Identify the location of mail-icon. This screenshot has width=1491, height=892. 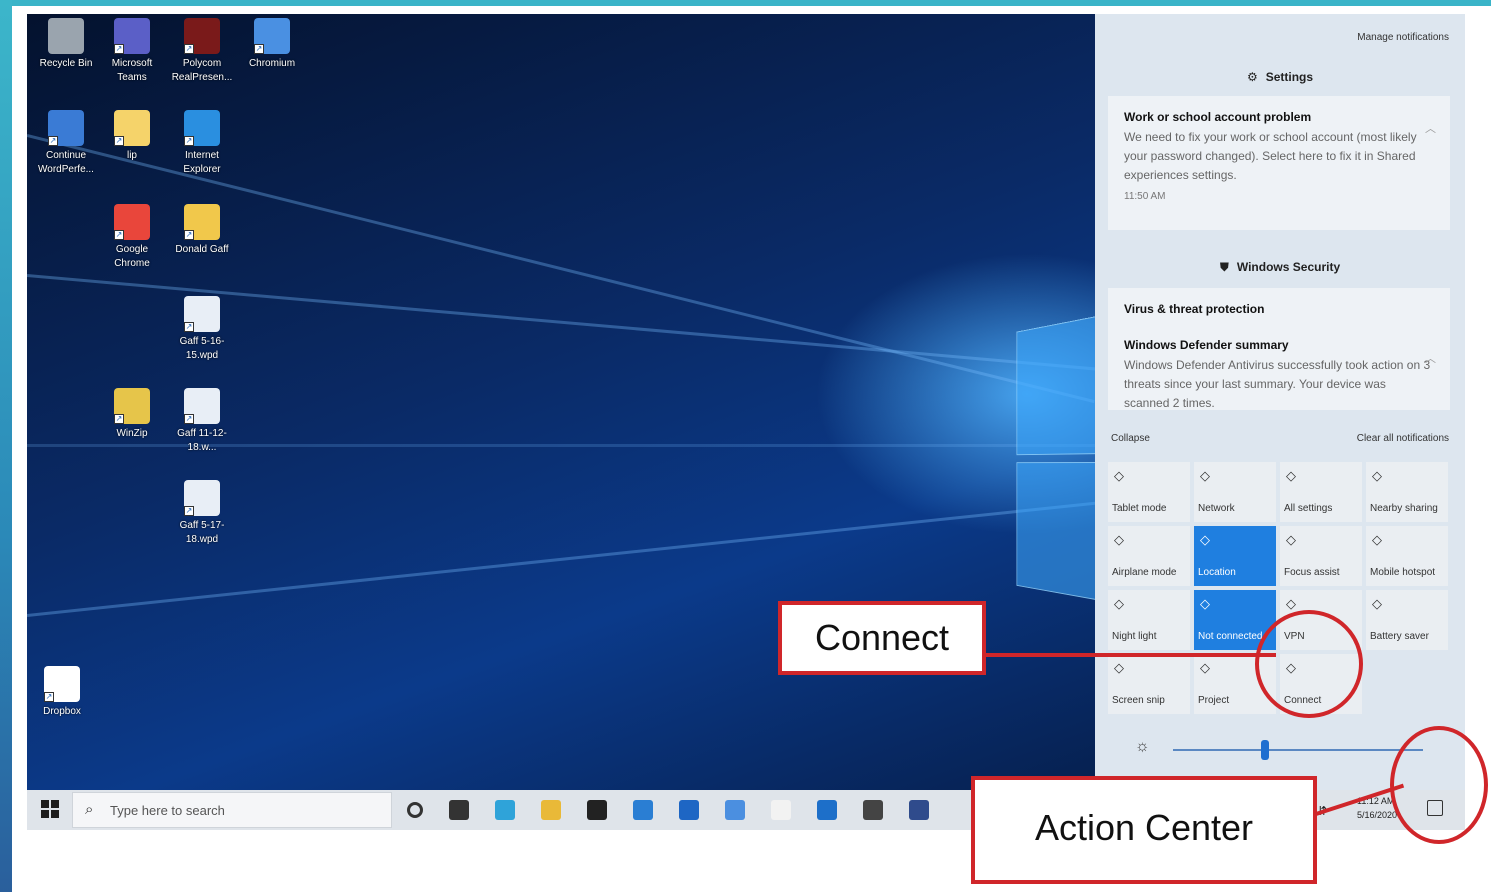
(643, 810).